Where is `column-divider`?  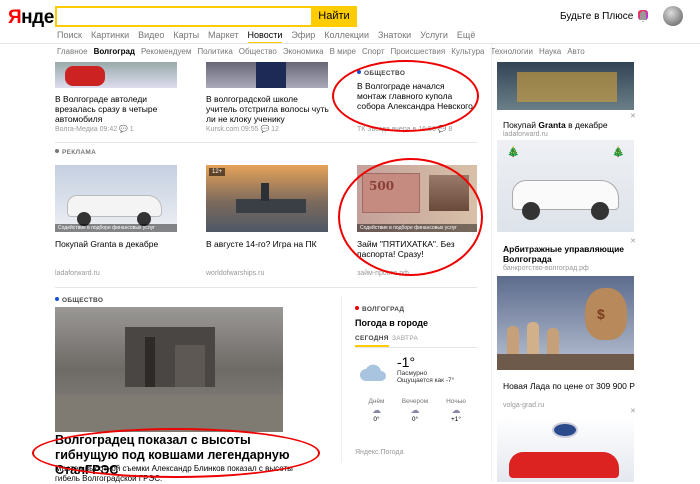
column-divider is located at coordinates (341, 379).